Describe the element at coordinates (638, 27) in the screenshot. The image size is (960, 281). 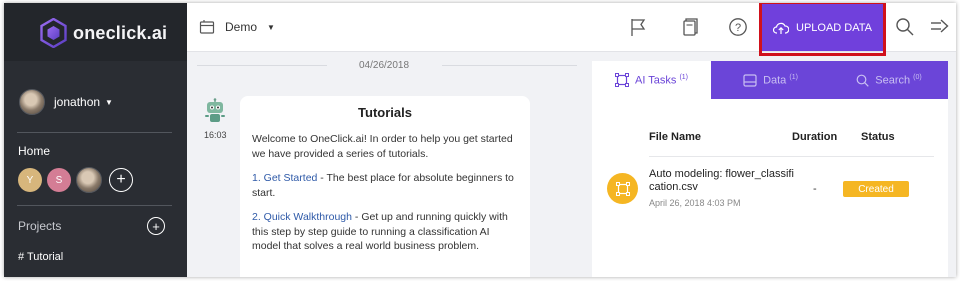
I see `flag-icon` at that location.